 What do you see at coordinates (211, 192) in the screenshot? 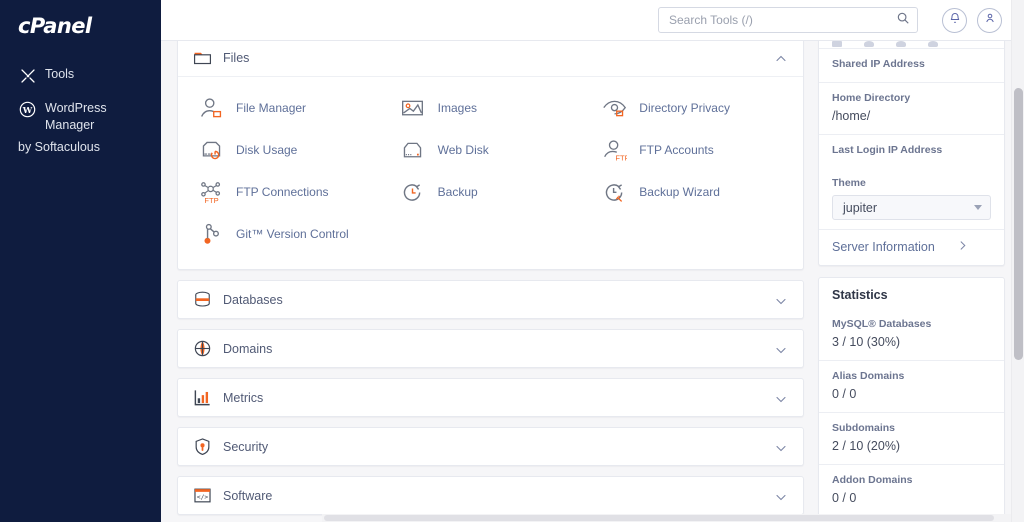
I see `ftp-connections-icon: FTP` at bounding box center [211, 192].